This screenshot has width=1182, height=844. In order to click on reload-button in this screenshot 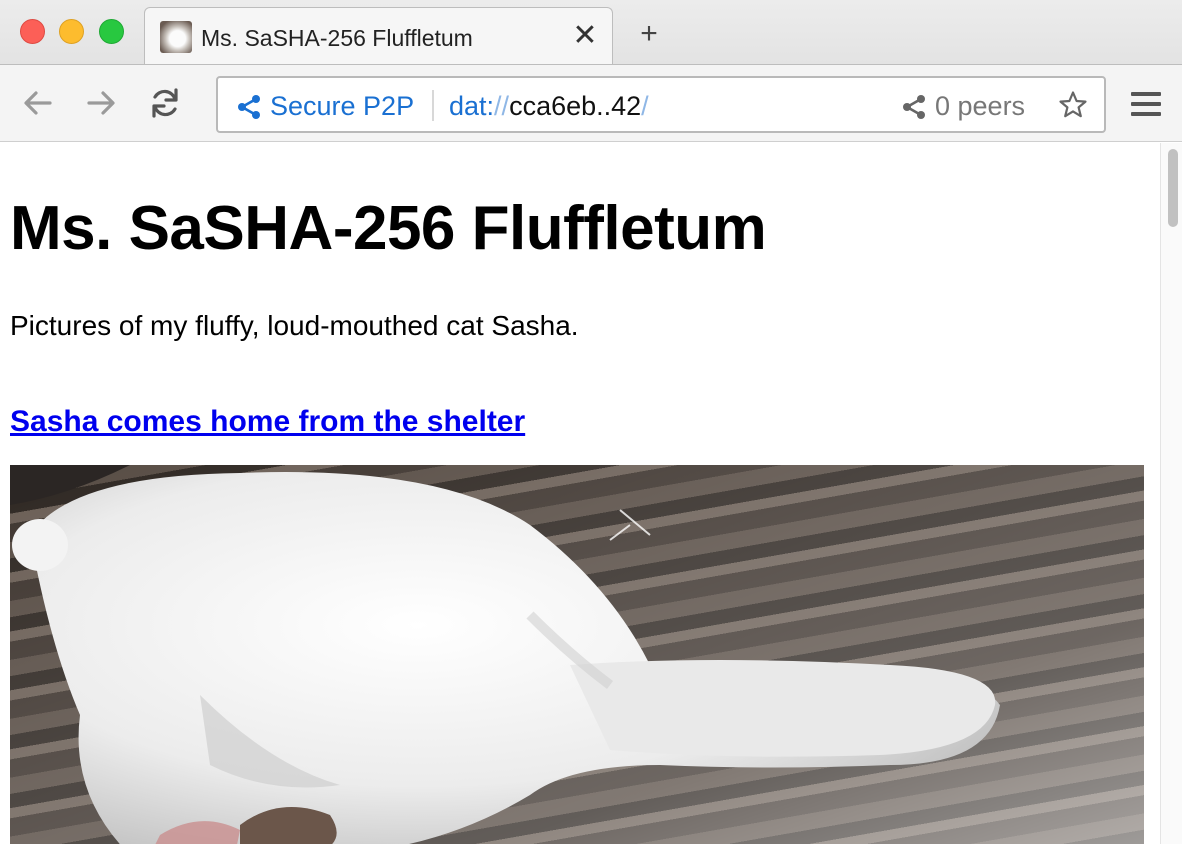, I will do `click(165, 103)`.